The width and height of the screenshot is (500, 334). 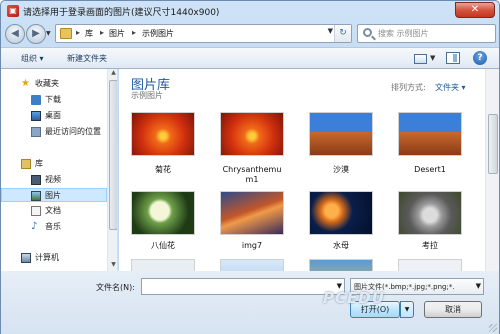 I want to click on scroll-down-icon: ▼, so click(x=112, y=266).